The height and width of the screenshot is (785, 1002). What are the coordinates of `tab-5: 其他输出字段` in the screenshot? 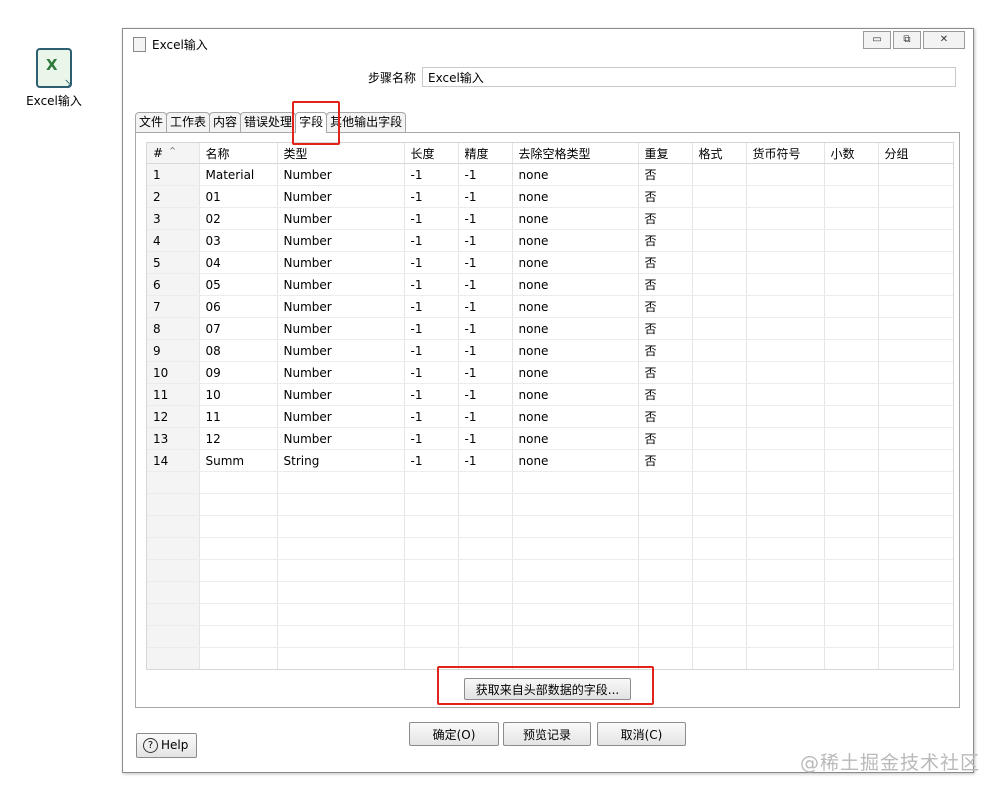 It's located at (366, 122).